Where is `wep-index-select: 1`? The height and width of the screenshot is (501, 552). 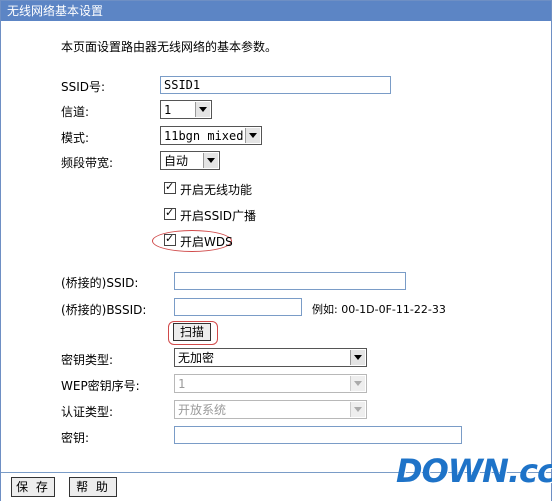
wep-index-select: 1 is located at coordinates (270, 383).